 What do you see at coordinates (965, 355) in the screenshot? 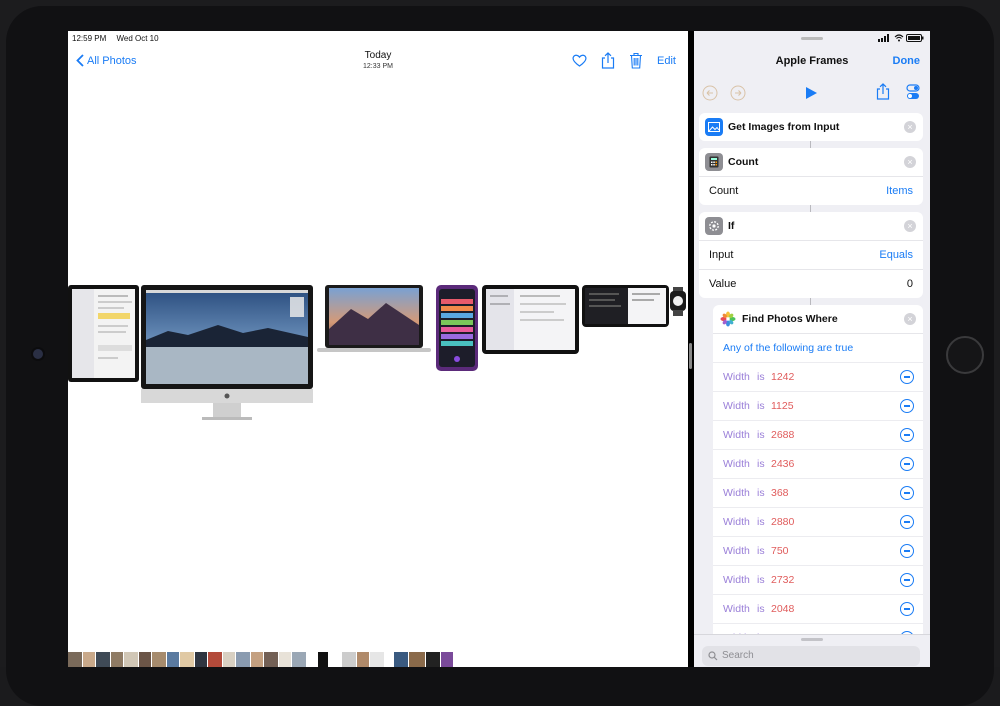
I see `home-button` at bounding box center [965, 355].